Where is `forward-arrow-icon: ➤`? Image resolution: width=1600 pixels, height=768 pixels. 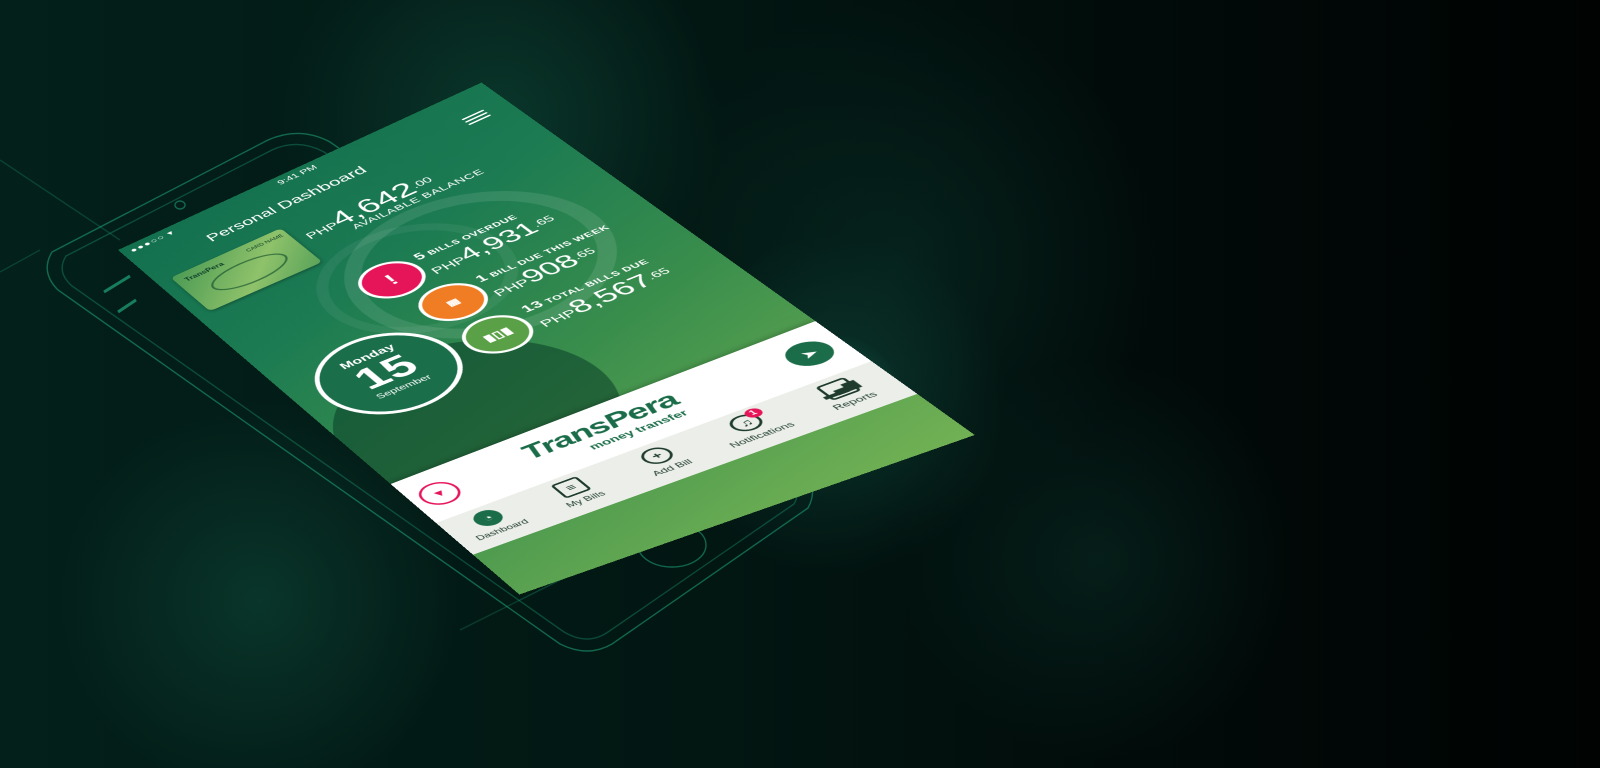 forward-arrow-icon: ➤ is located at coordinates (809, 353).